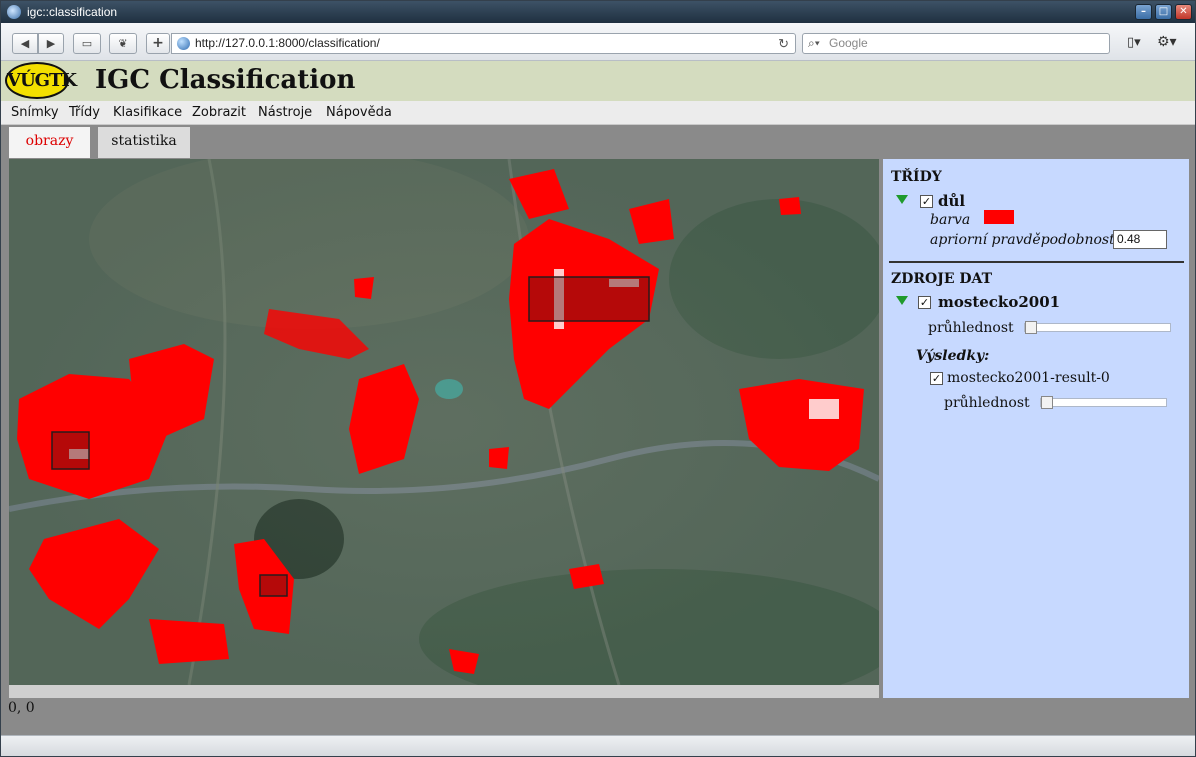  Describe the element at coordinates (598, 12) in the screenshot. I see `title-bar: igc::classification – □ ✕` at that location.